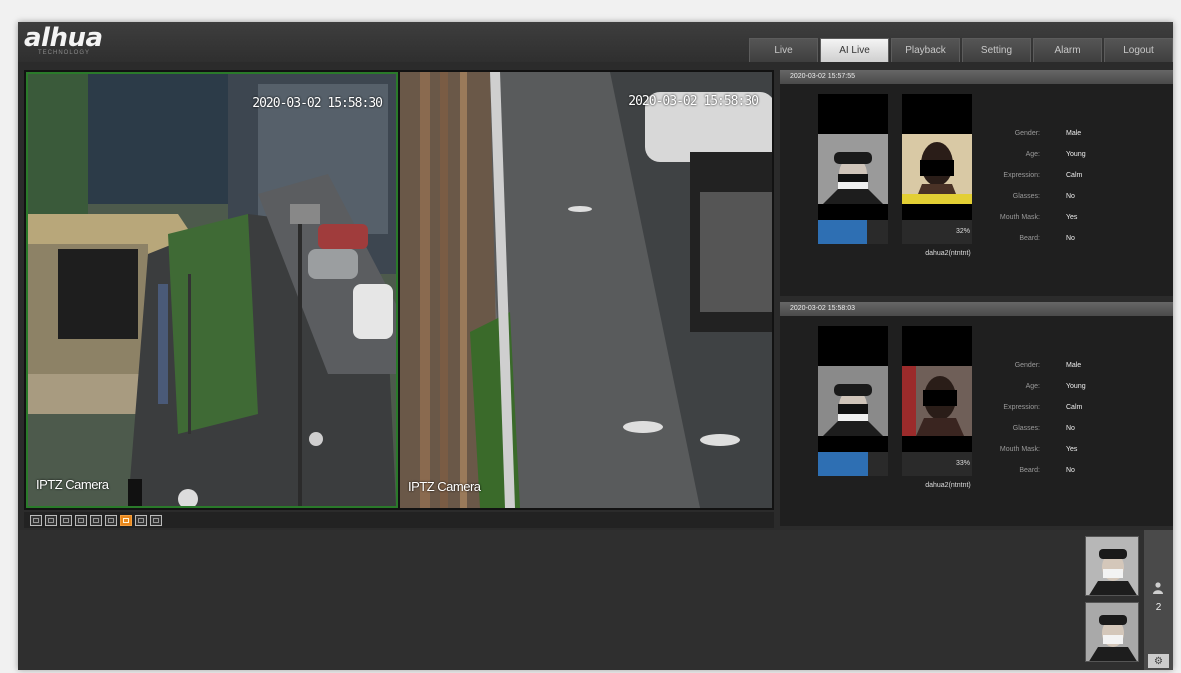  What do you see at coordinates (962, 231) in the screenshot?
I see `similarity-value: 32%` at bounding box center [962, 231].